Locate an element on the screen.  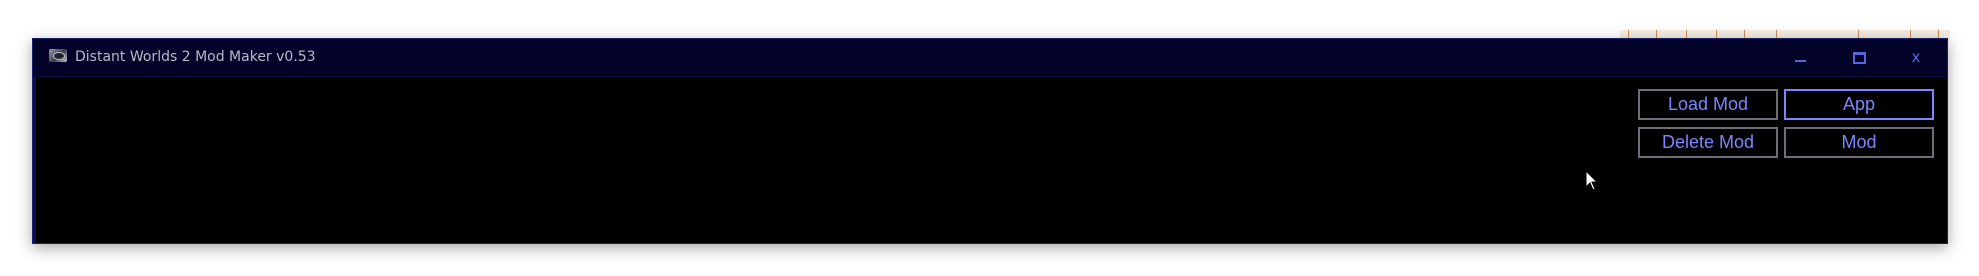
mod-tab-button: Mod is located at coordinates (1859, 142).